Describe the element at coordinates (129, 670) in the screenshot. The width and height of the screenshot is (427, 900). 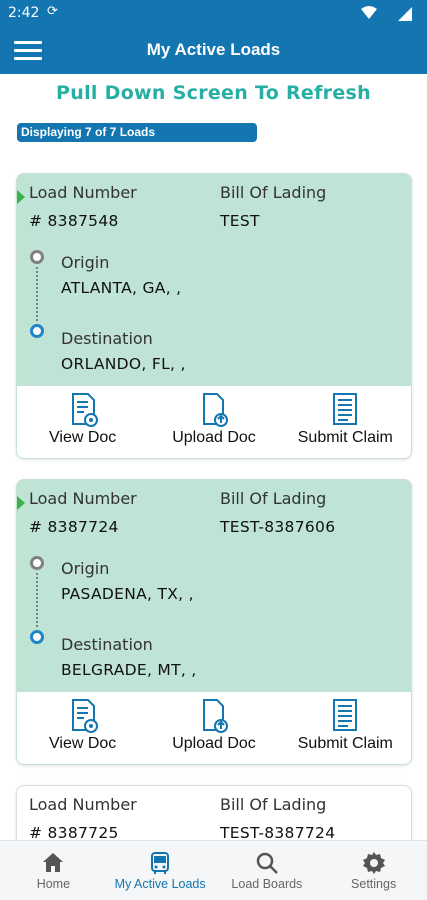
I see `destination-value: BELGRADE, MT, ,` at that location.